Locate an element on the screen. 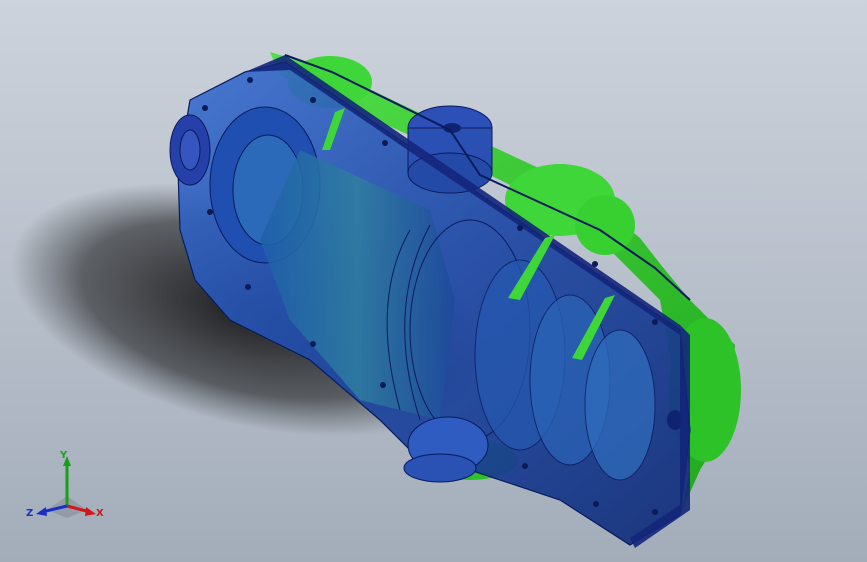 This screenshot has height=562, width=867. axis-triad: Y X Z is located at coordinates (65, 484).